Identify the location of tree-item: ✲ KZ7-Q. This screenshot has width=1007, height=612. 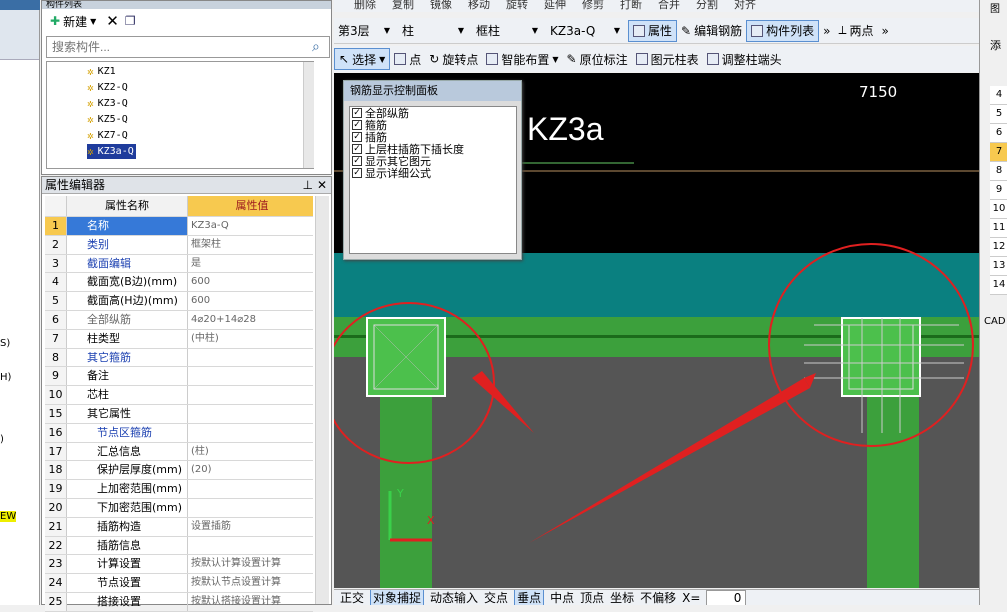
(107, 135).